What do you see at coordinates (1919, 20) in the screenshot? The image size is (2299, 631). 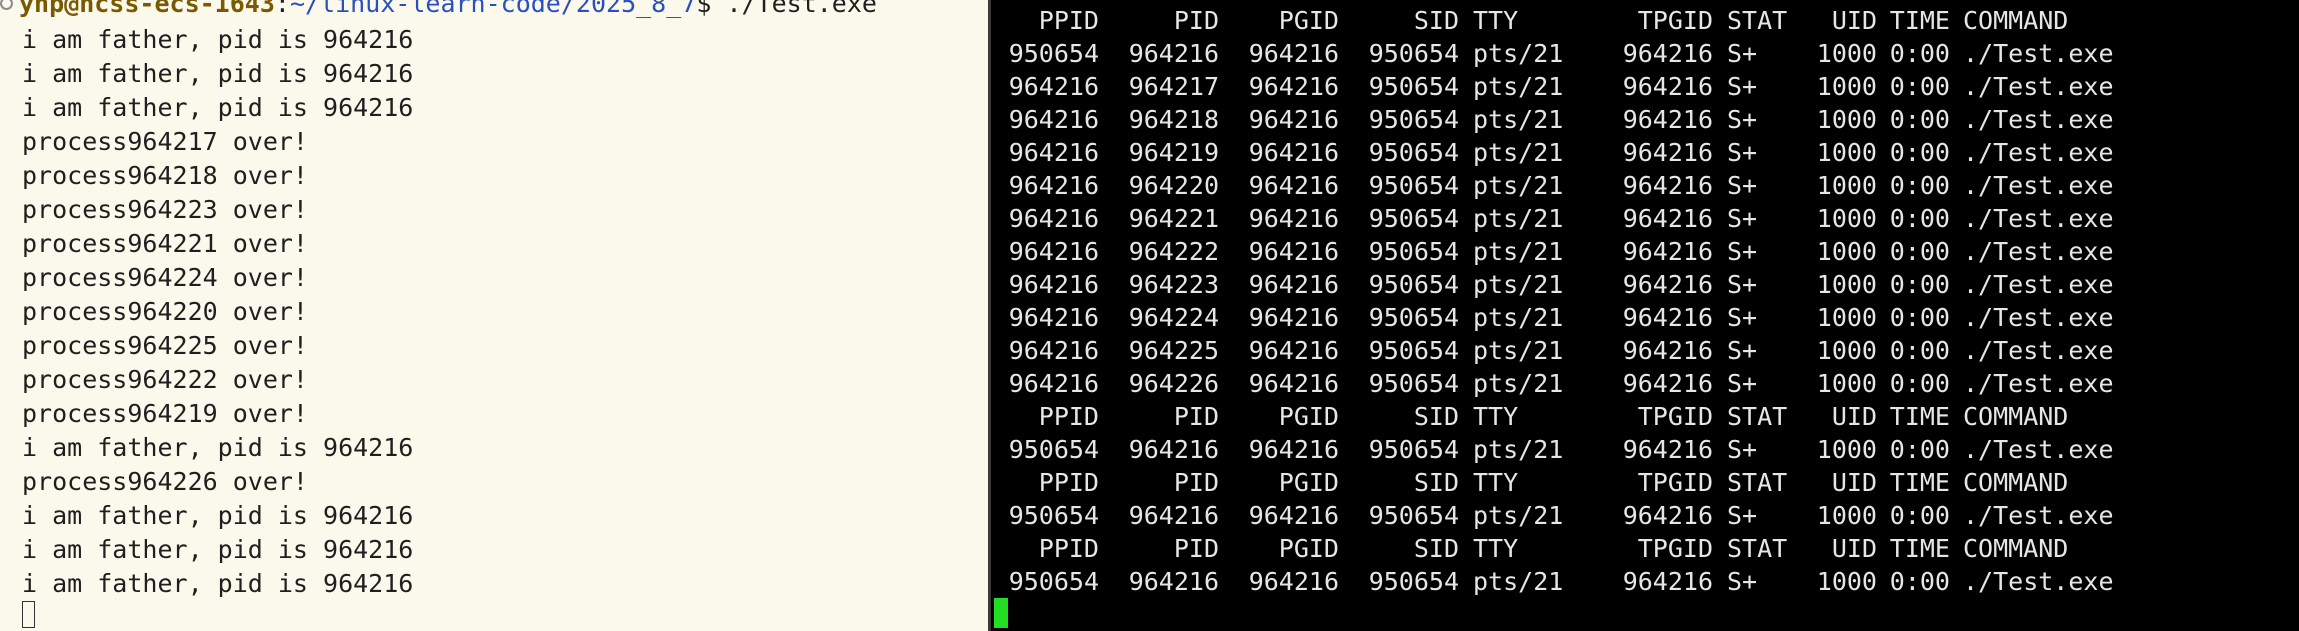 I see `ps-cell-time: TIME` at bounding box center [1919, 20].